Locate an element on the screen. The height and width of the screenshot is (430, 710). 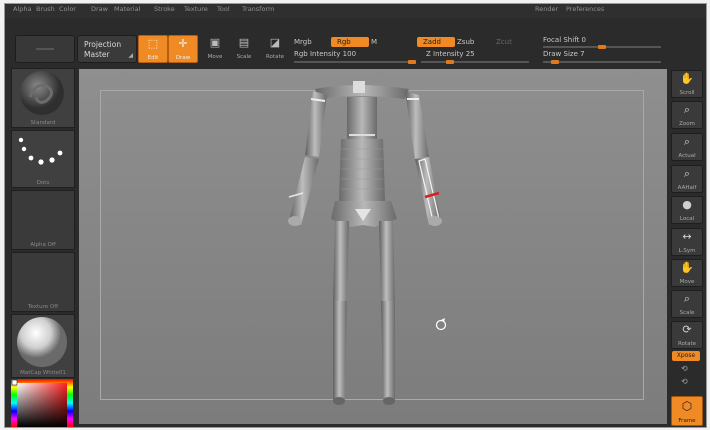
lightbox-bar-icon is located at coordinates (45, 49).